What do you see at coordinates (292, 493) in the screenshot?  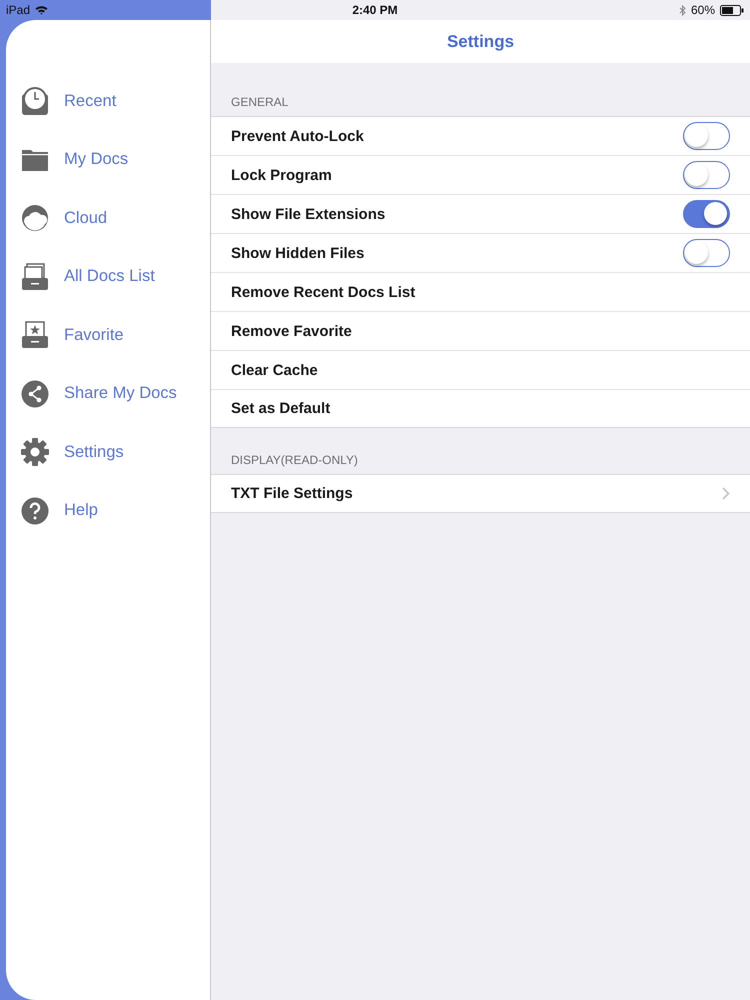 I see `row-label: TXT File Settings` at bounding box center [292, 493].